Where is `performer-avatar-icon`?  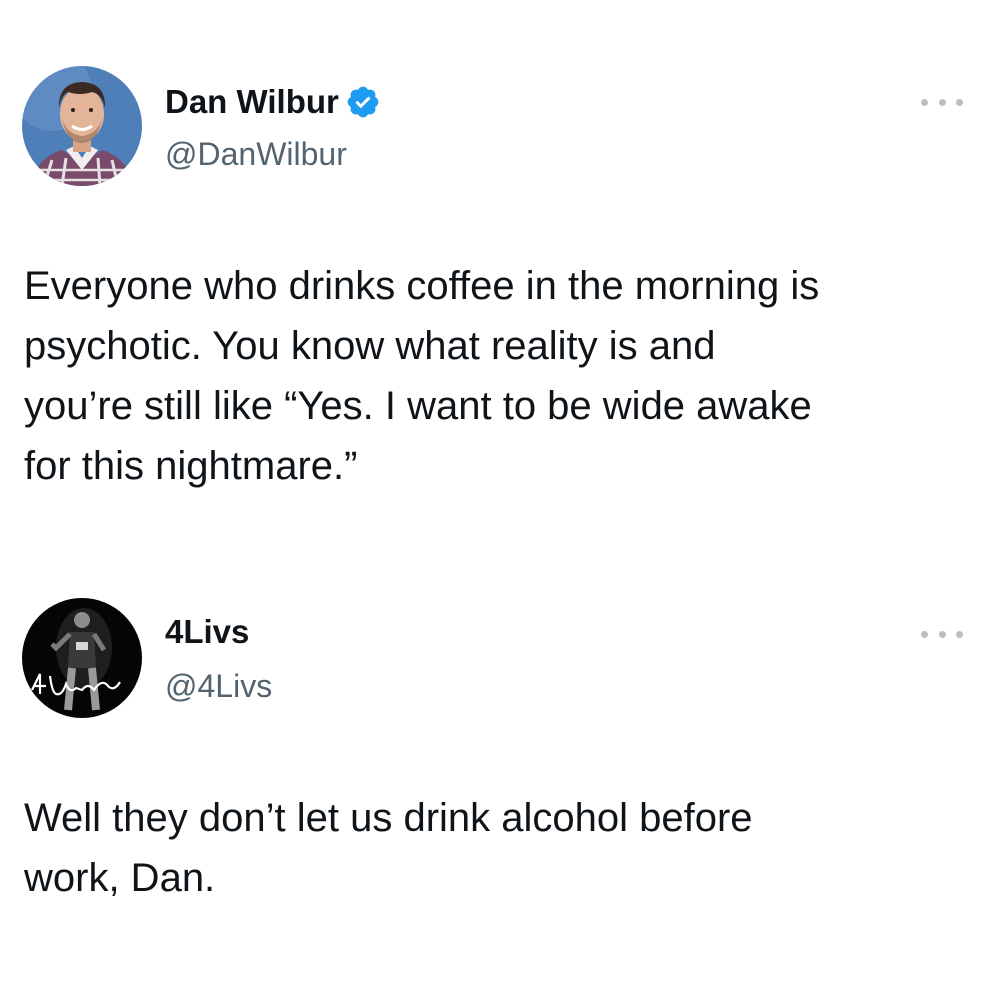
performer-avatar-icon is located at coordinates (82, 658).